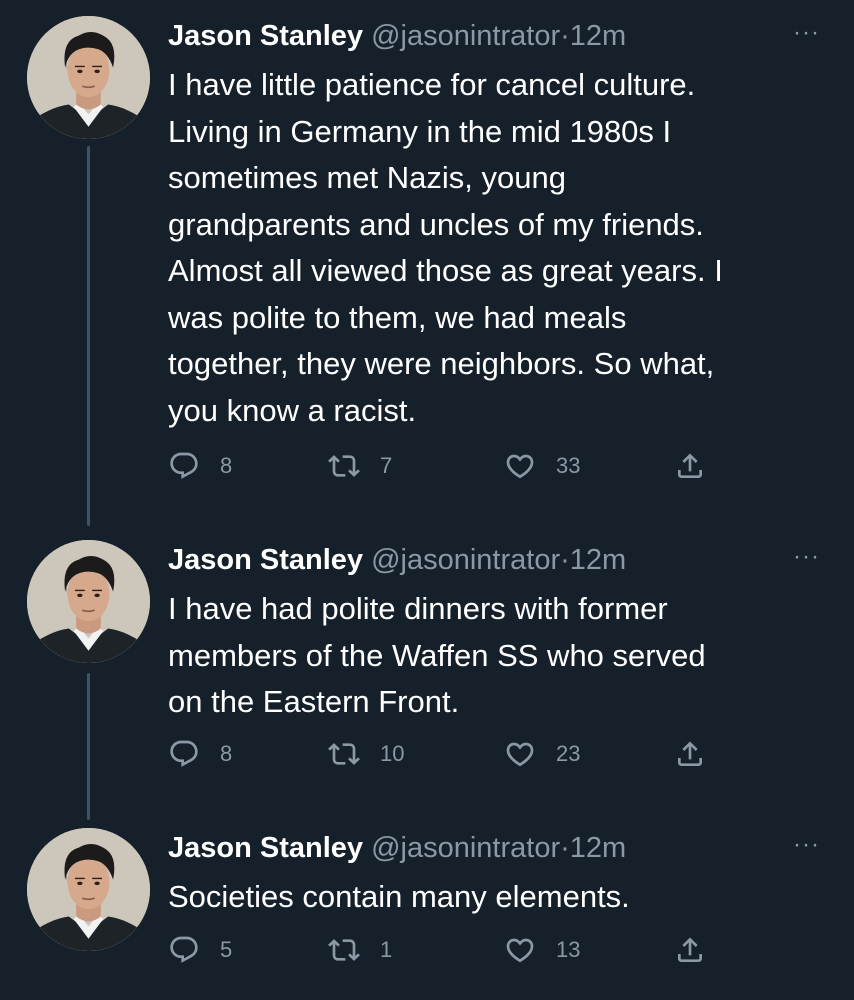 This screenshot has width=854, height=1000. Describe the element at coordinates (397, 317) in the screenshot. I see `tweet-text-line: was polite to them, we had meals` at that location.